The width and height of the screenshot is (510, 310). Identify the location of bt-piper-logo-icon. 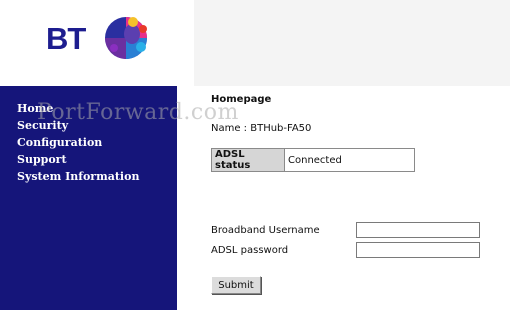
(126, 38).